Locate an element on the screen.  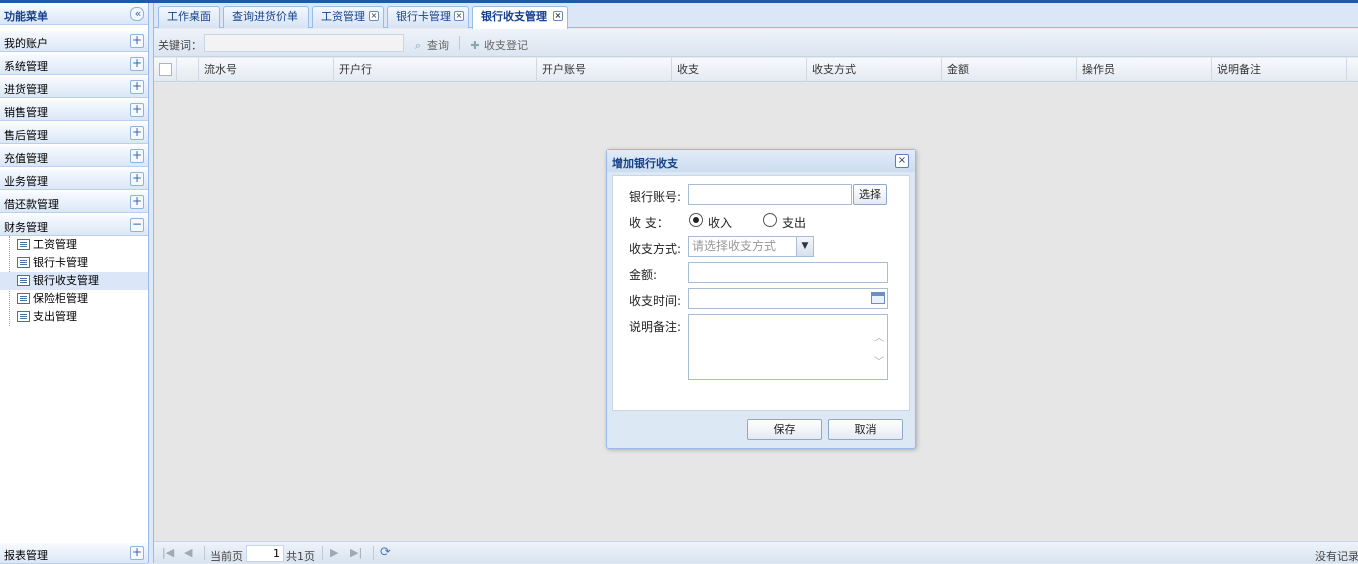
type-label: 收 支： is located at coordinates (649, 223).